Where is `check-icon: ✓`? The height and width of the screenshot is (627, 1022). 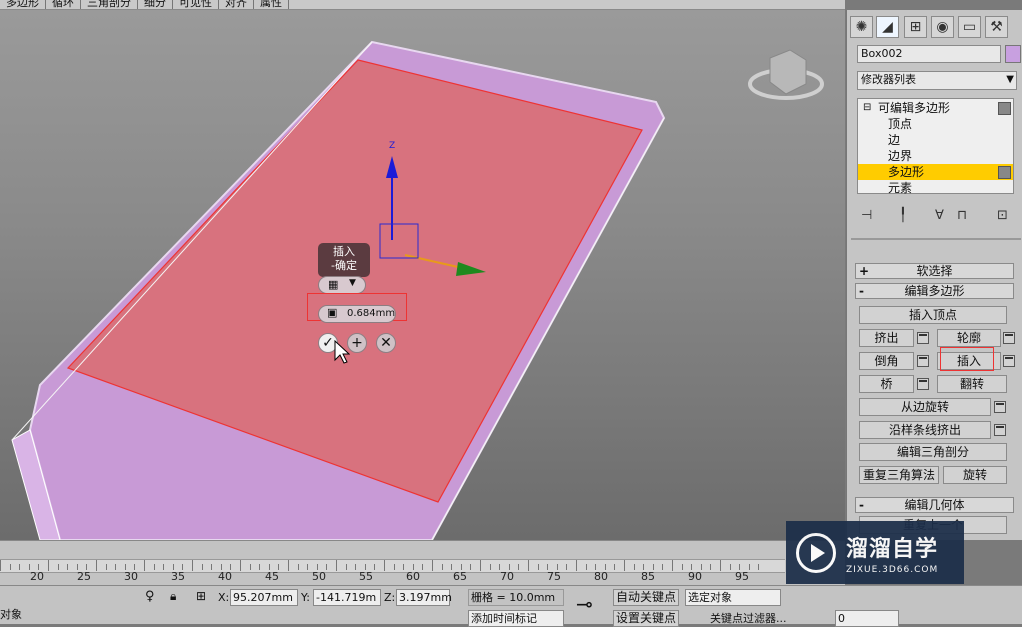 check-icon: ✓ is located at coordinates (328, 343).